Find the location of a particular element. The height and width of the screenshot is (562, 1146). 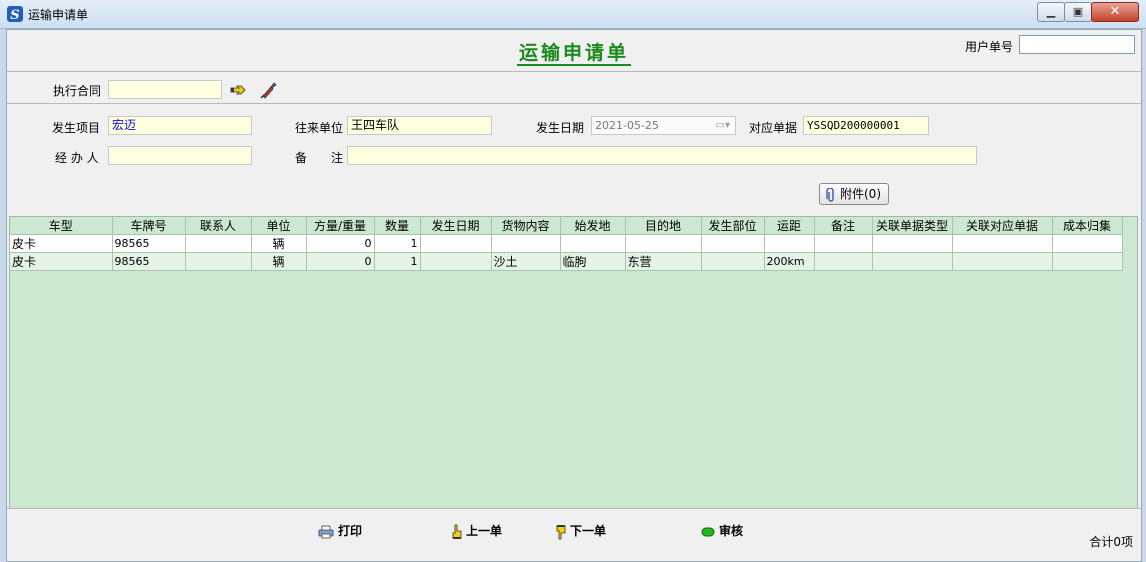

remark-input is located at coordinates (662, 155).